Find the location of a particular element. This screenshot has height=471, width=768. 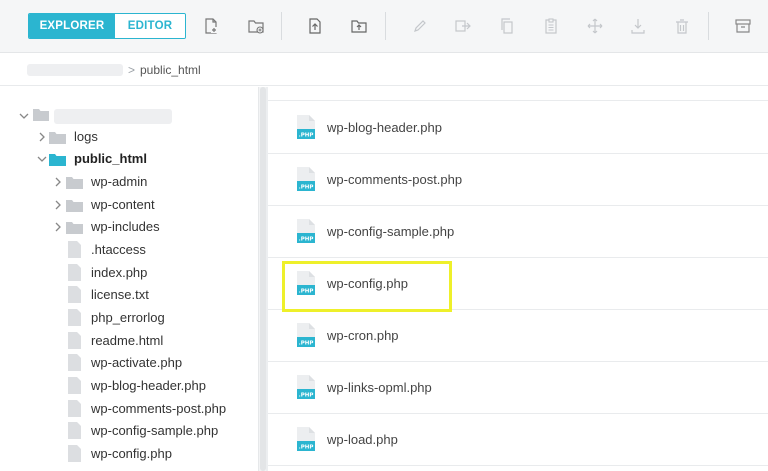

rename-icon is located at coordinates (420, 26).